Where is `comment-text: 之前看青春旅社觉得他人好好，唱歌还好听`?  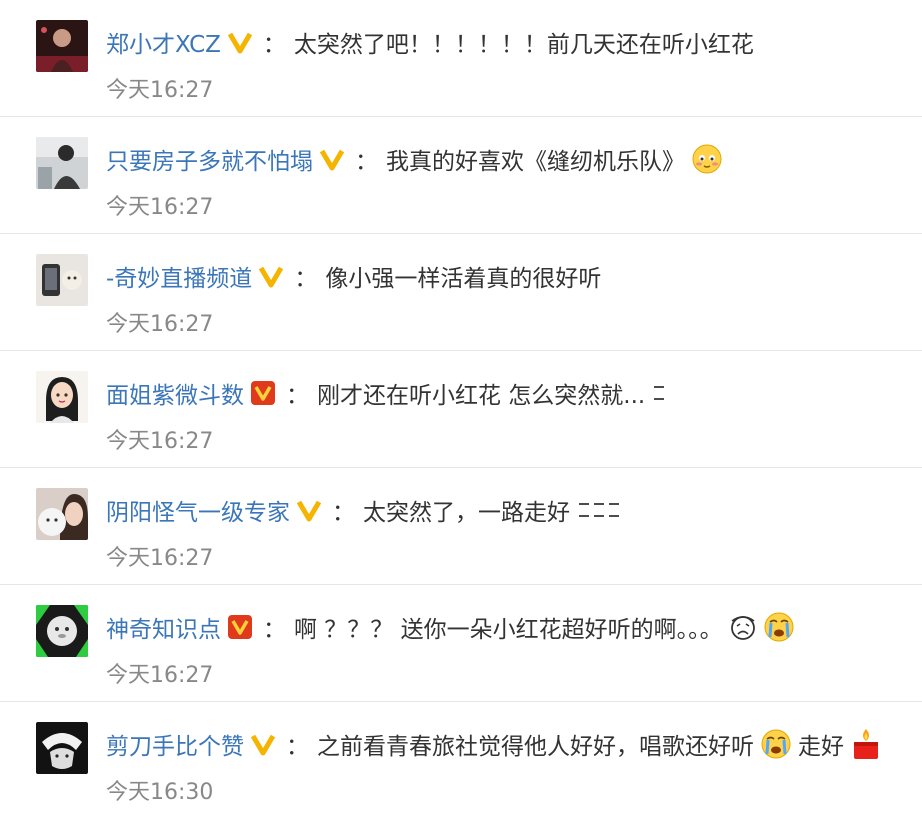
comment-text: 之前看青春旅社觉得他人好好，唱歌还好听 is located at coordinates (535, 747).